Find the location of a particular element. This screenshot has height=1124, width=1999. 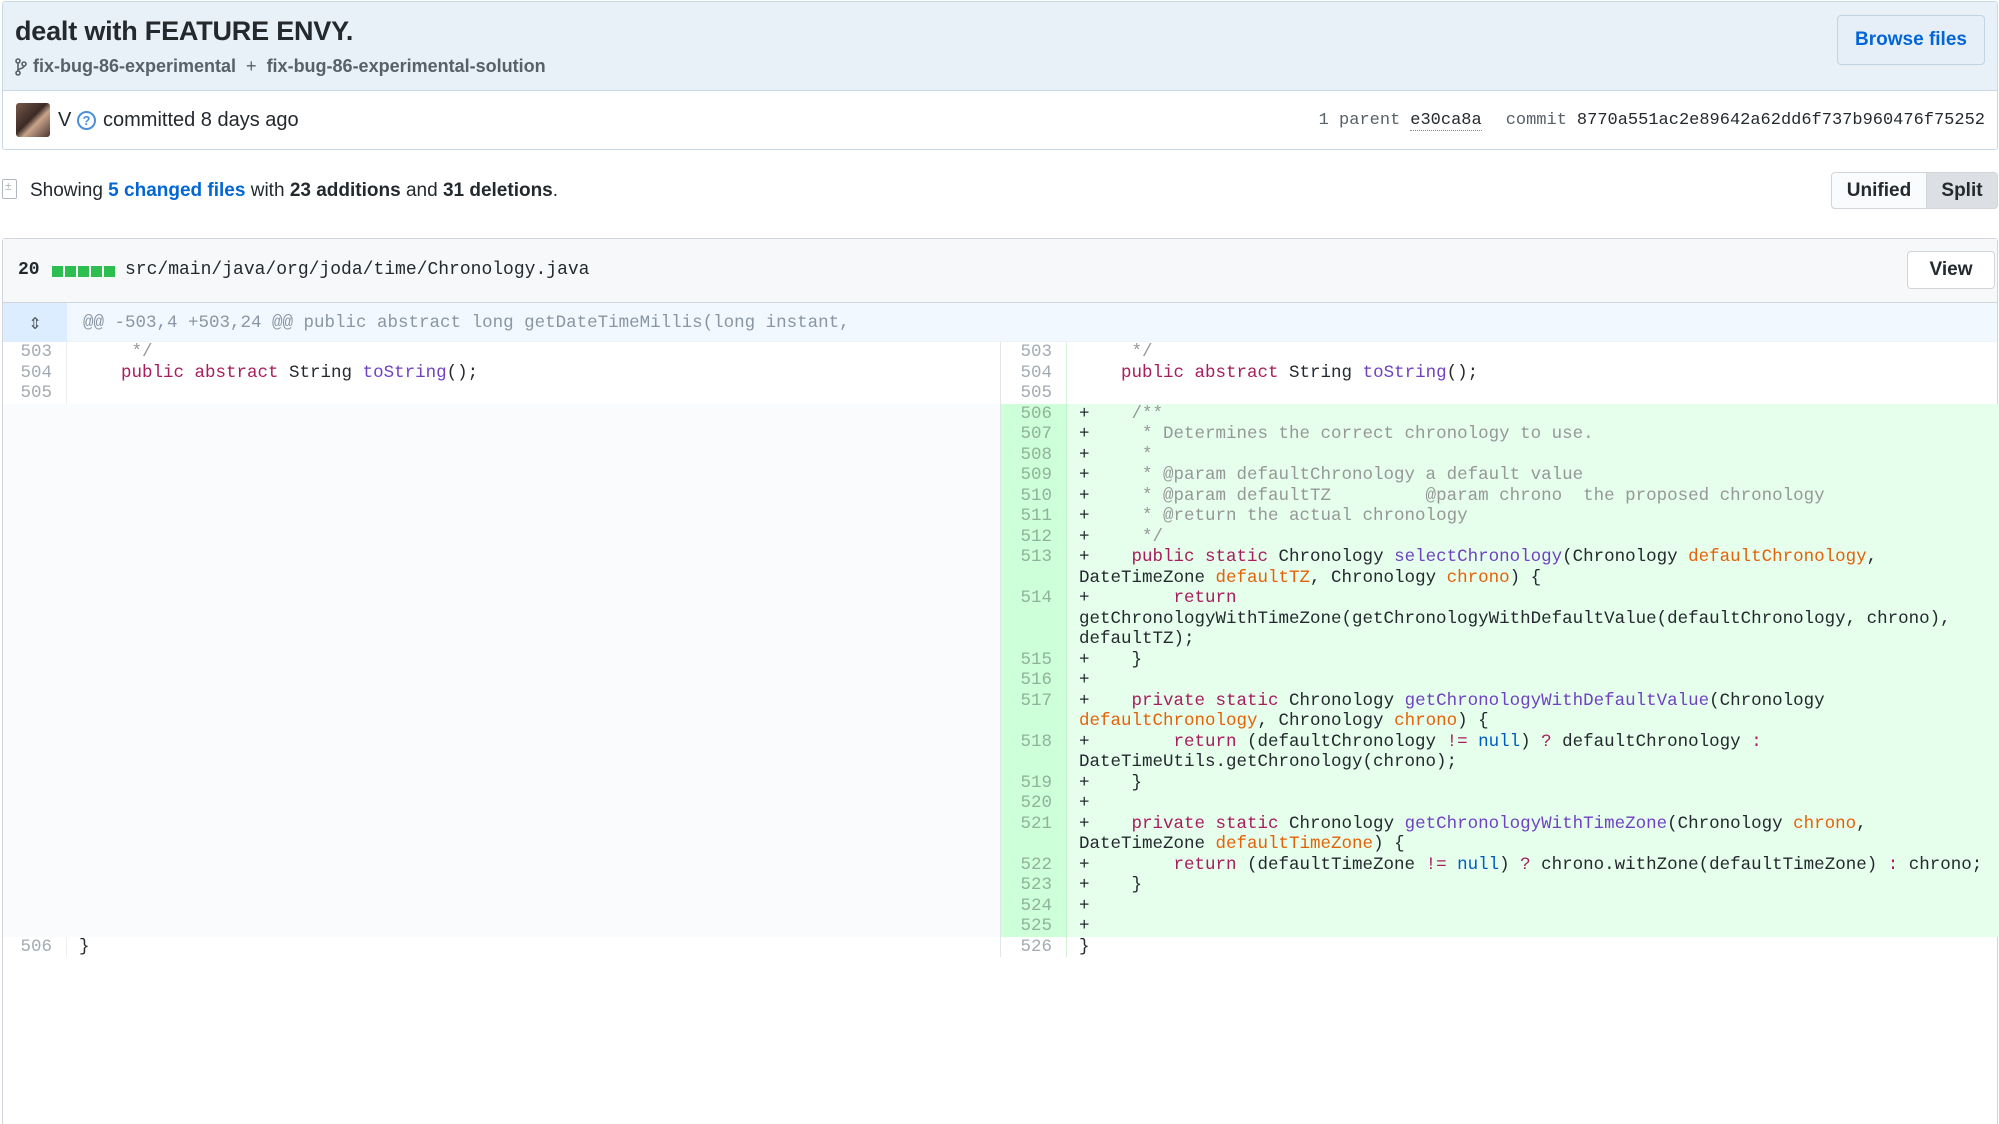

code-token: ) is located at coordinates (1531, 741).